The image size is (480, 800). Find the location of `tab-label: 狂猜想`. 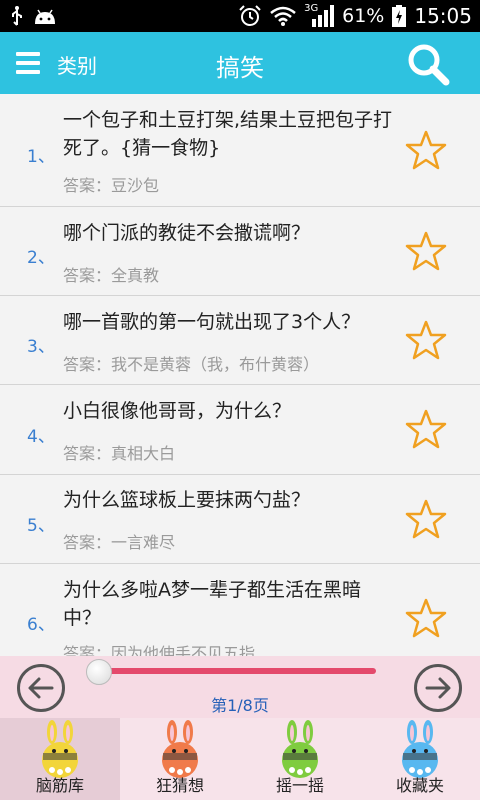

tab-label: 狂猜想 is located at coordinates (179, 785).